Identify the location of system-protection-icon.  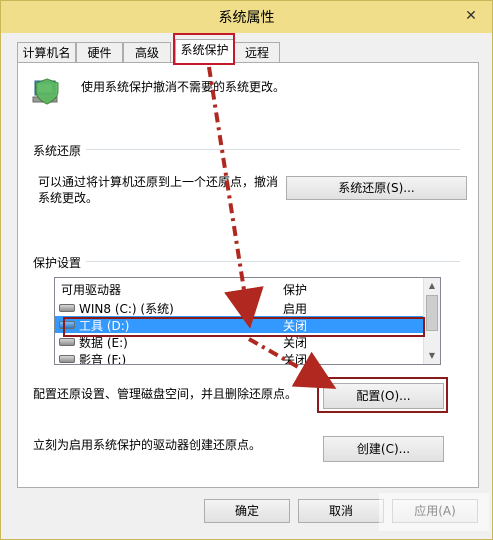
(45, 91).